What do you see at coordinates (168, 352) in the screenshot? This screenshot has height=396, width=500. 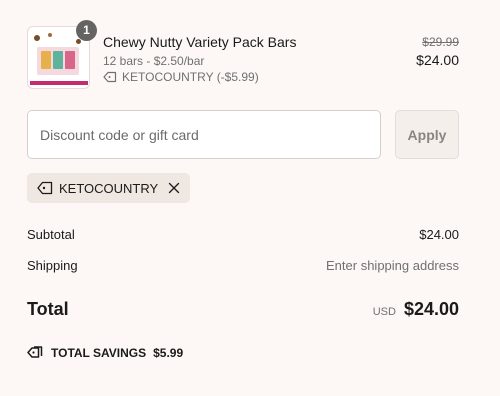 I see `savings-amount: $5.99` at bounding box center [168, 352].